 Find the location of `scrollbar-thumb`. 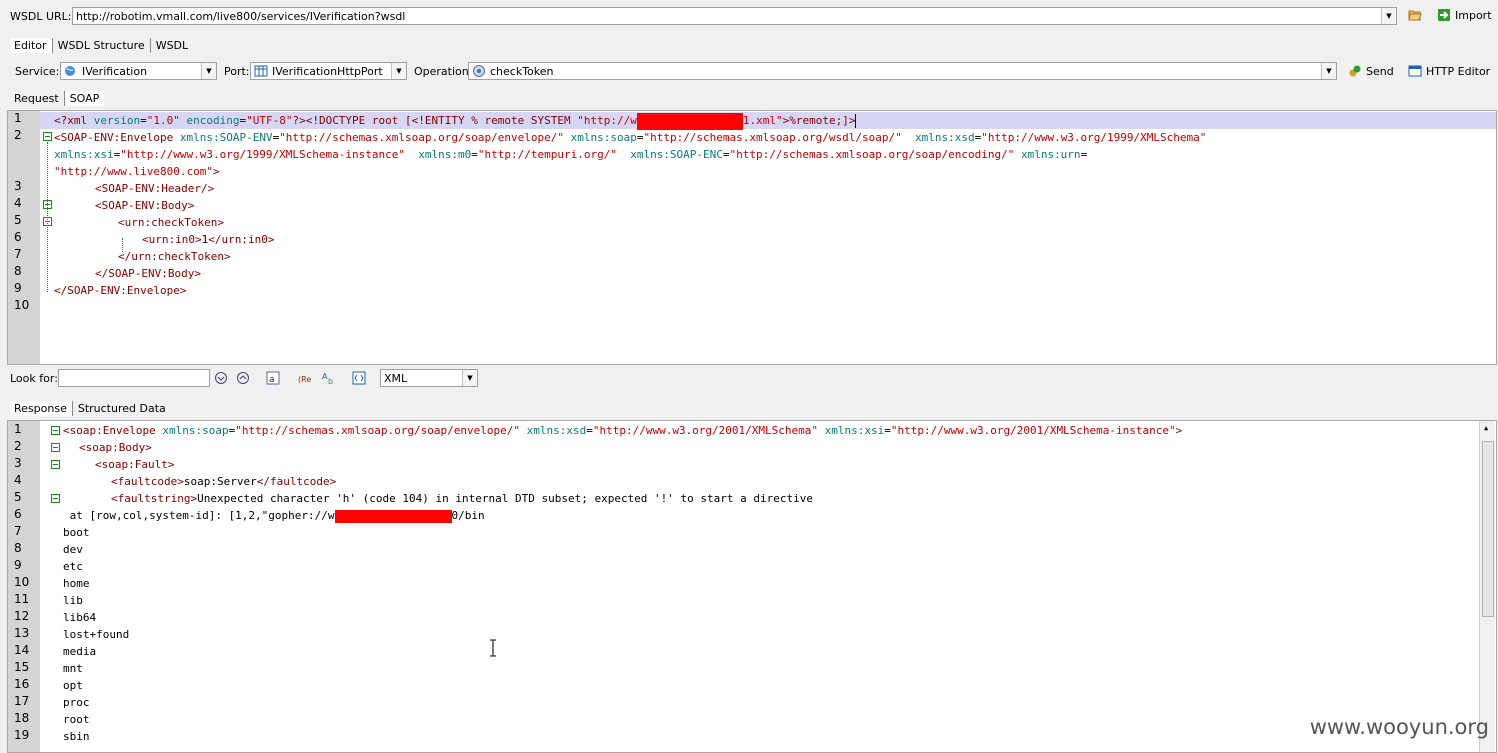

scrollbar-thumb is located at coordinates (1488, 529).